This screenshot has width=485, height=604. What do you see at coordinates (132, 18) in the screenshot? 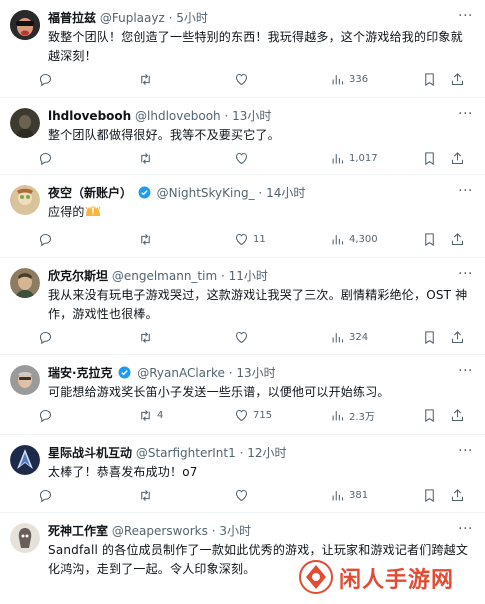
I see `handle: @Fuplaayz` at bounding box center [132, 18].